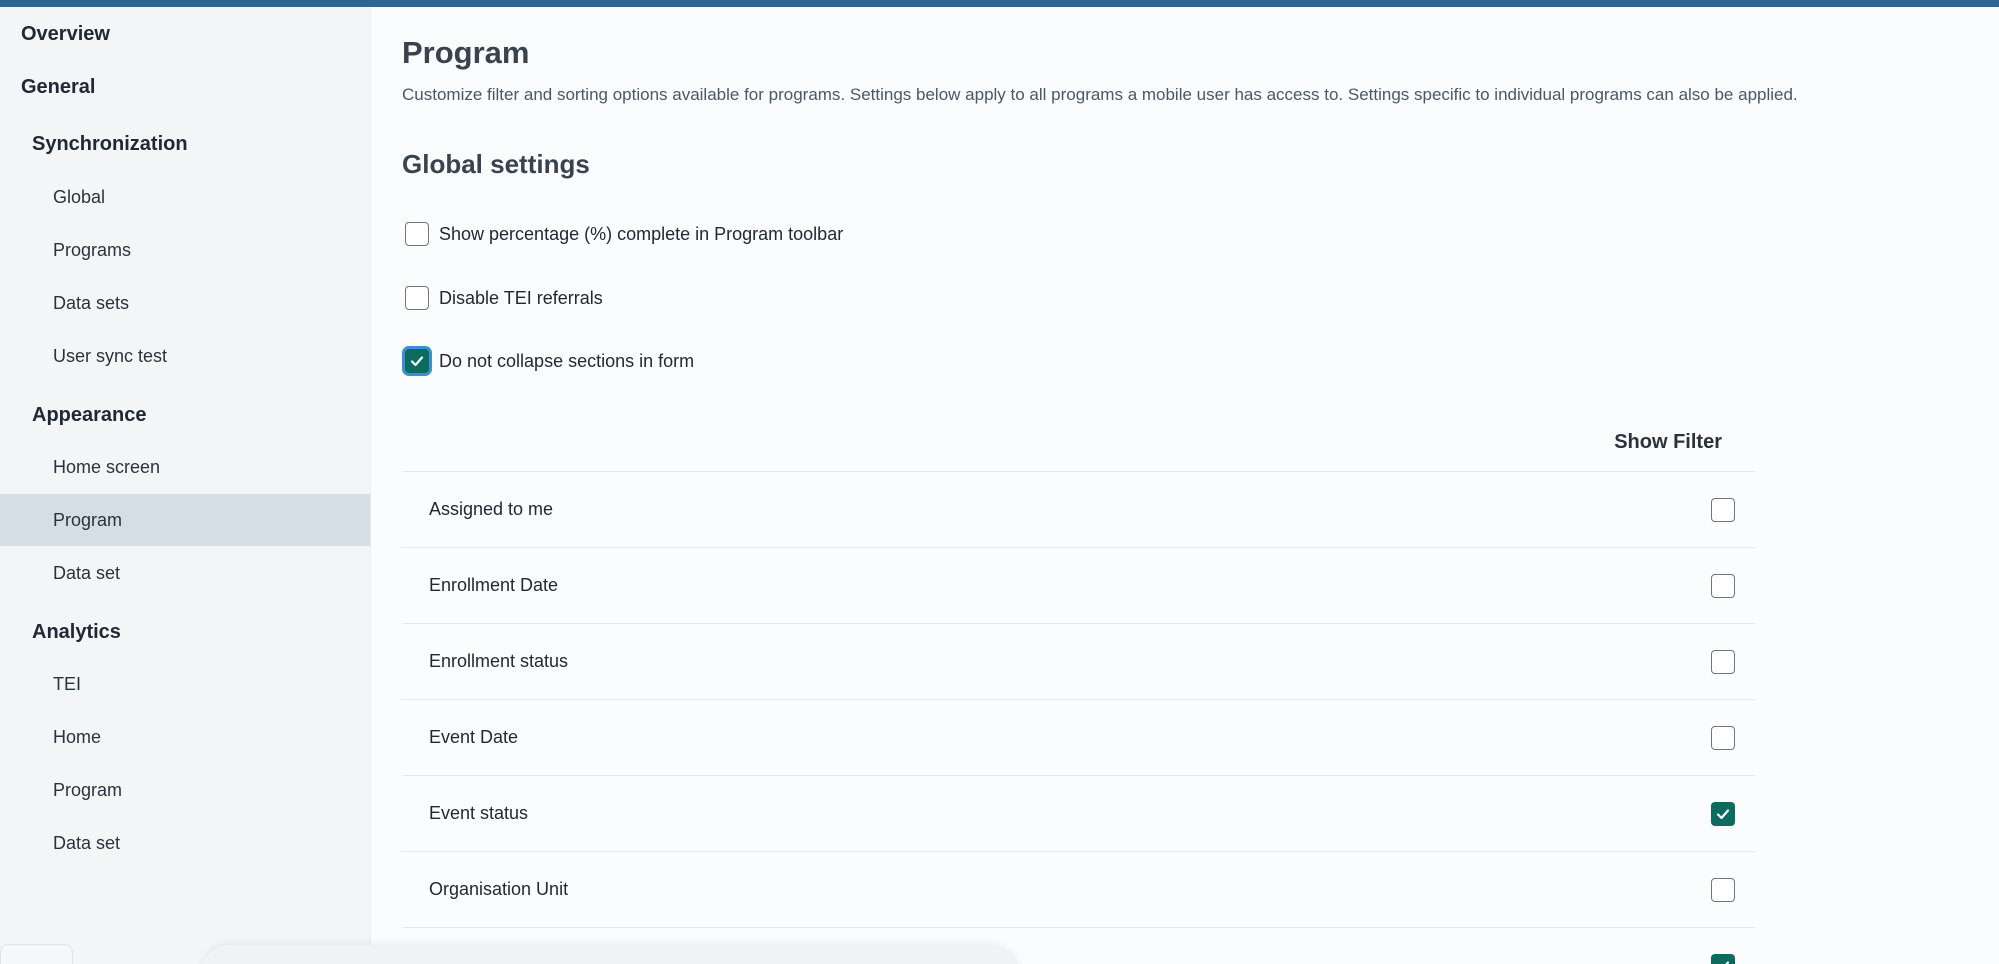 The height and width of the screenshot is (964, 1999). What do you see at coordinates (185, 790) in the screenshot?
I see `sidebar-item-analytics-program: Program` at bounding box center [185, 790].